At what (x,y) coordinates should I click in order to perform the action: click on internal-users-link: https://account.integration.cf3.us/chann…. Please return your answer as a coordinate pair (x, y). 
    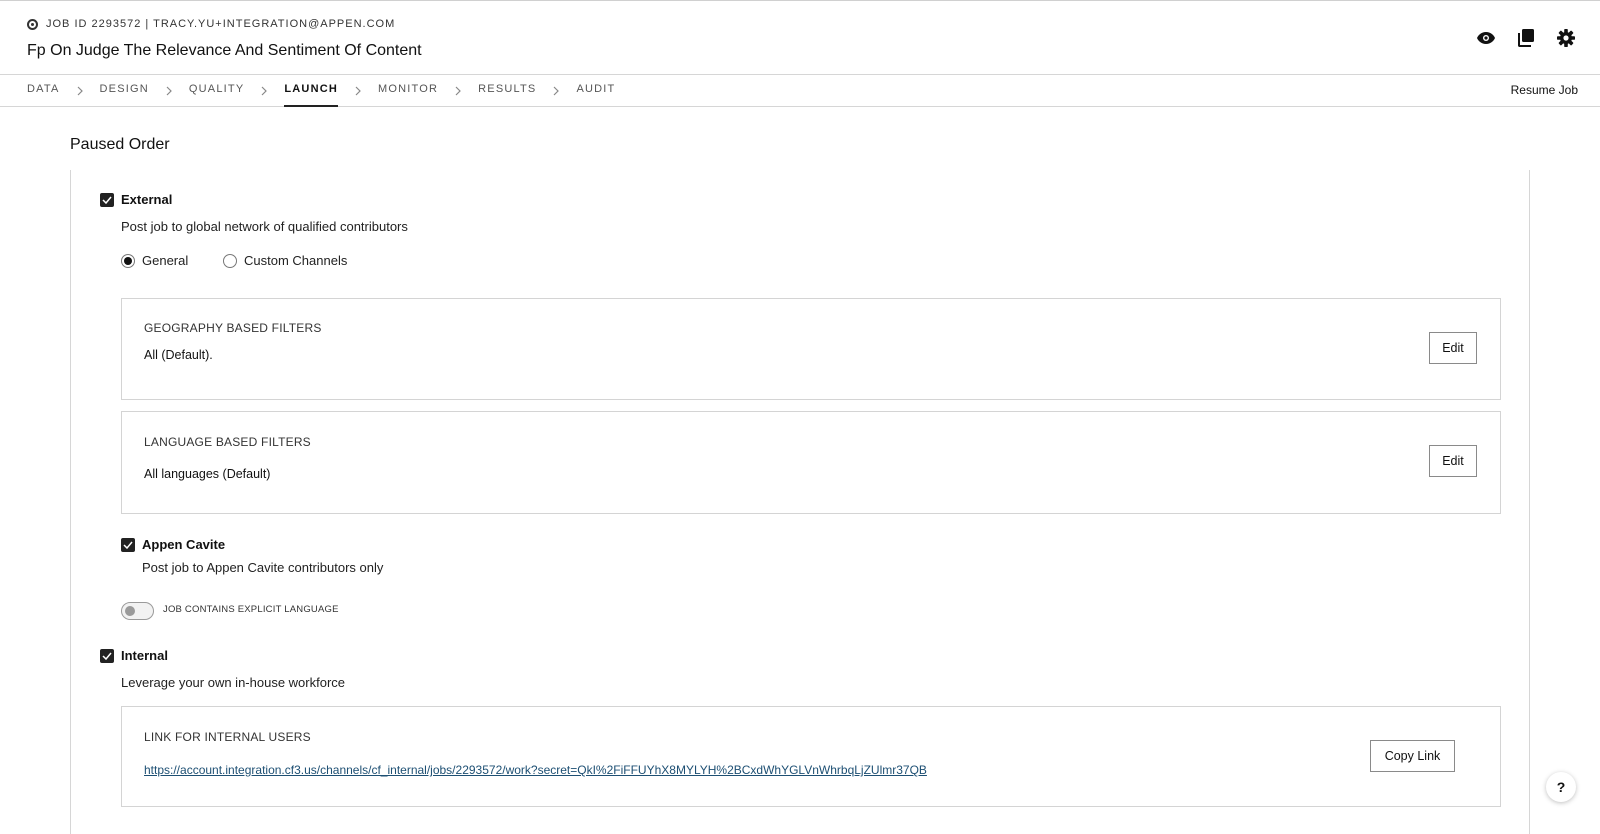
    Looking at the image, I should click on (535, 770).